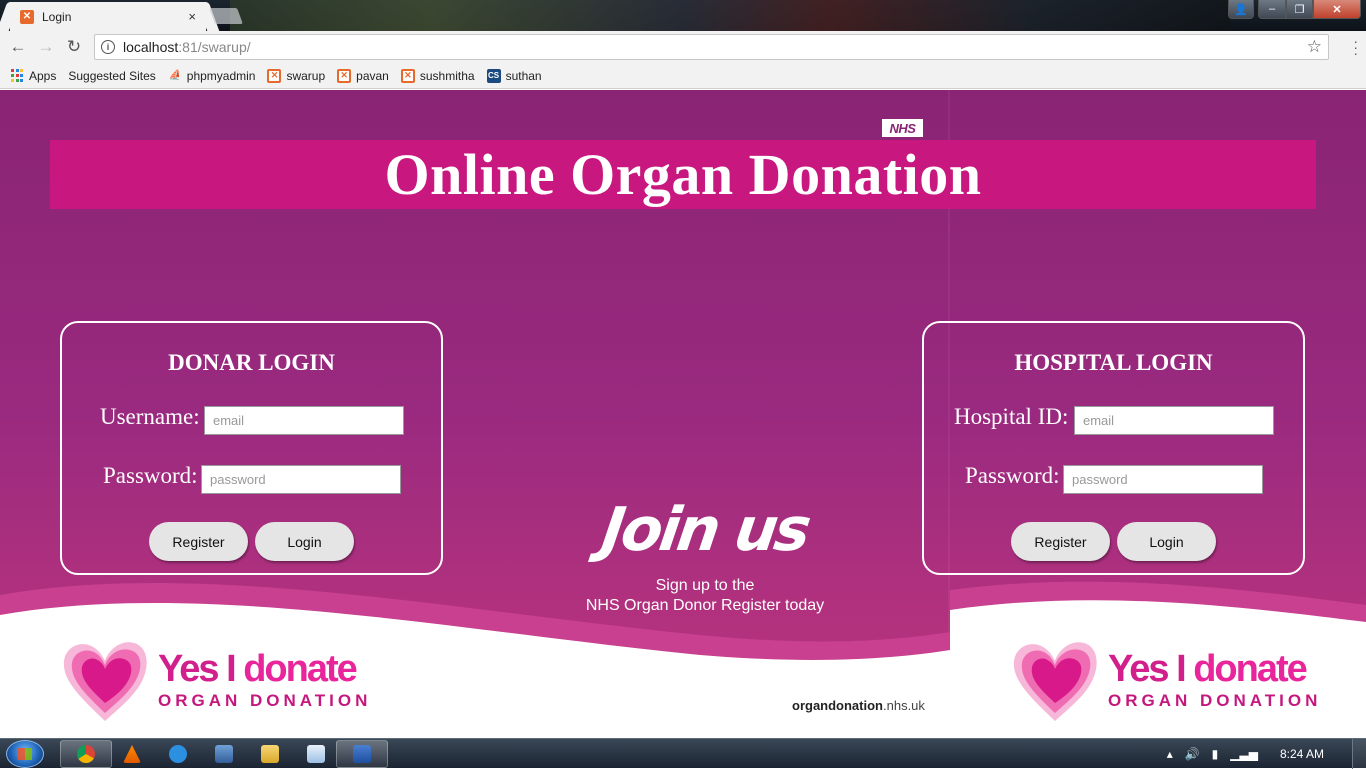 This screenshot has width=1366, height=769. Describe the element at coordinates (301, 479) in the screenshot. I see `donor-password-input` at that location.